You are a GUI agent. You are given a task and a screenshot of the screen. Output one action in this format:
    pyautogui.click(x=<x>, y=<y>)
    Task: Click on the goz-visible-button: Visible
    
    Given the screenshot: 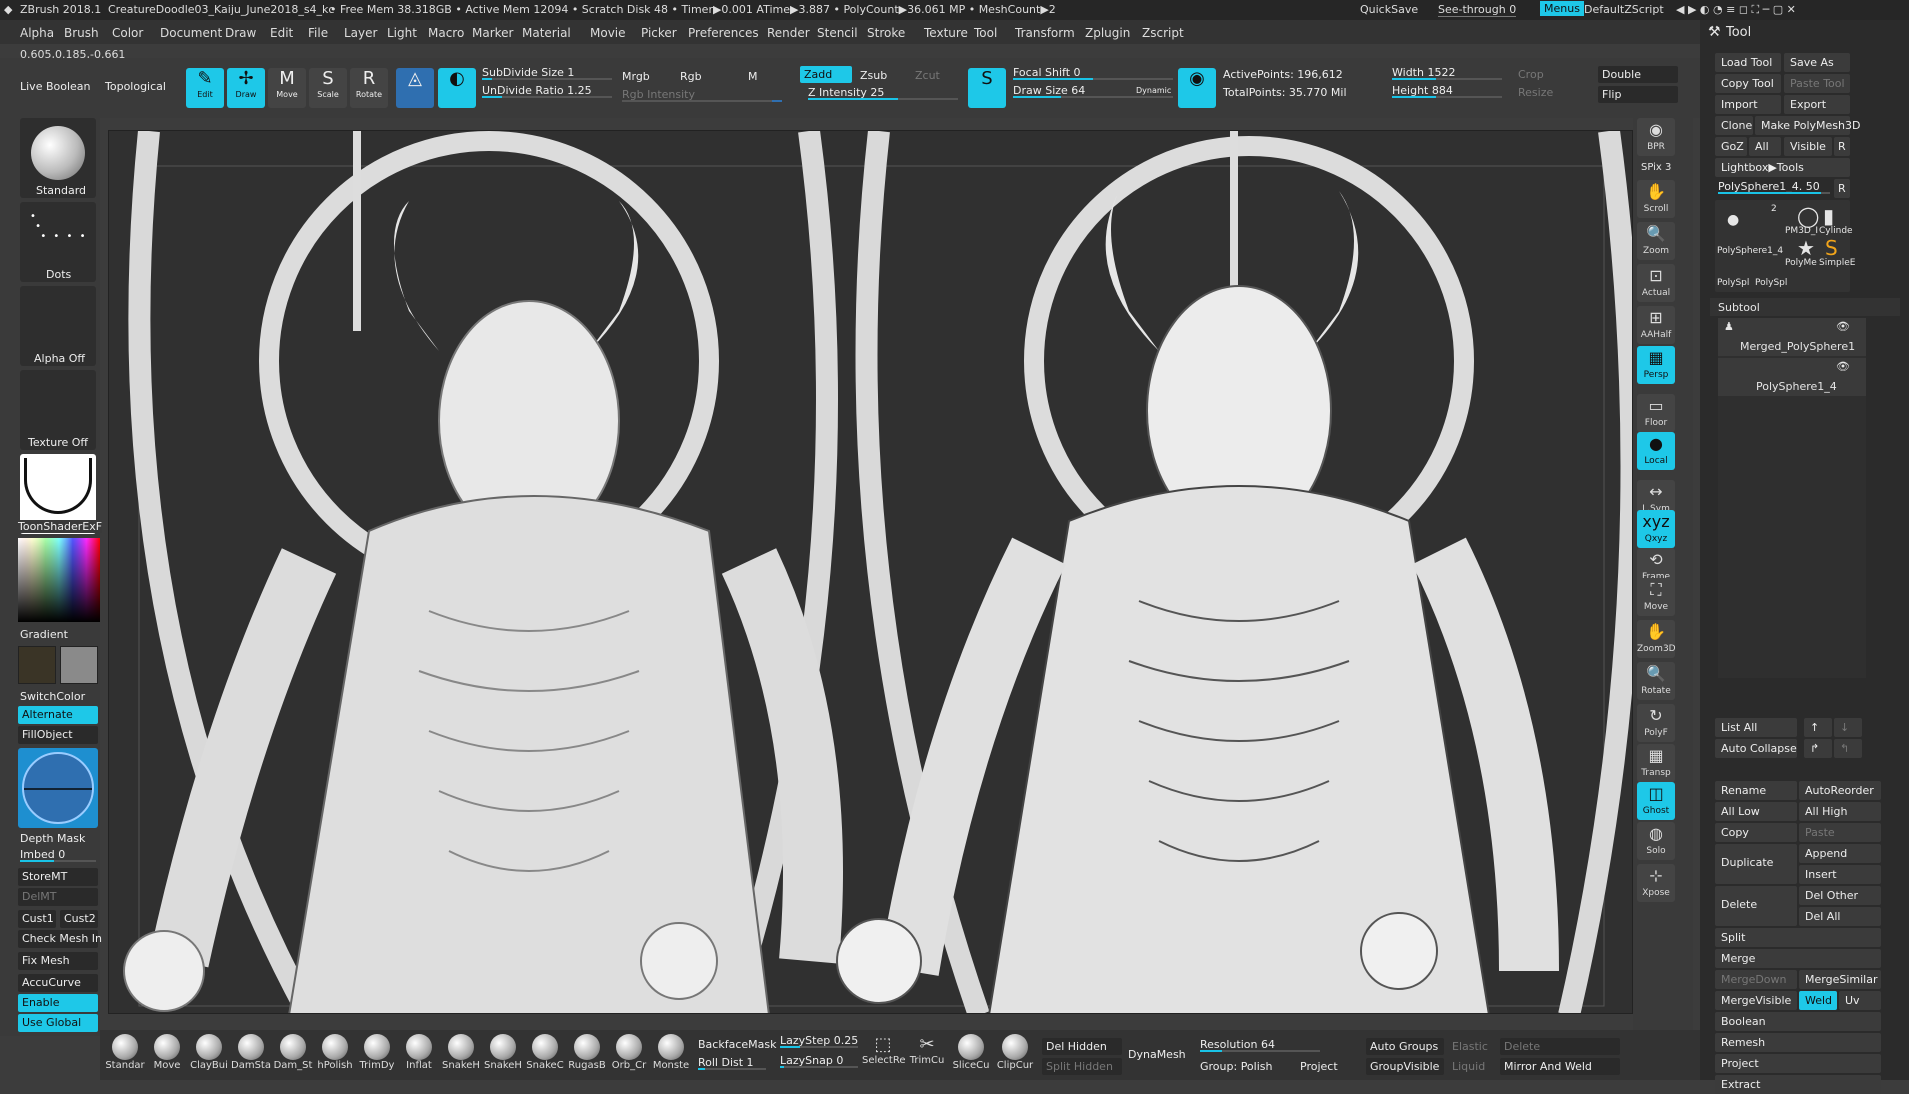 What is the action you would take?
    pyautogui.click(x=1808, y=146)
    